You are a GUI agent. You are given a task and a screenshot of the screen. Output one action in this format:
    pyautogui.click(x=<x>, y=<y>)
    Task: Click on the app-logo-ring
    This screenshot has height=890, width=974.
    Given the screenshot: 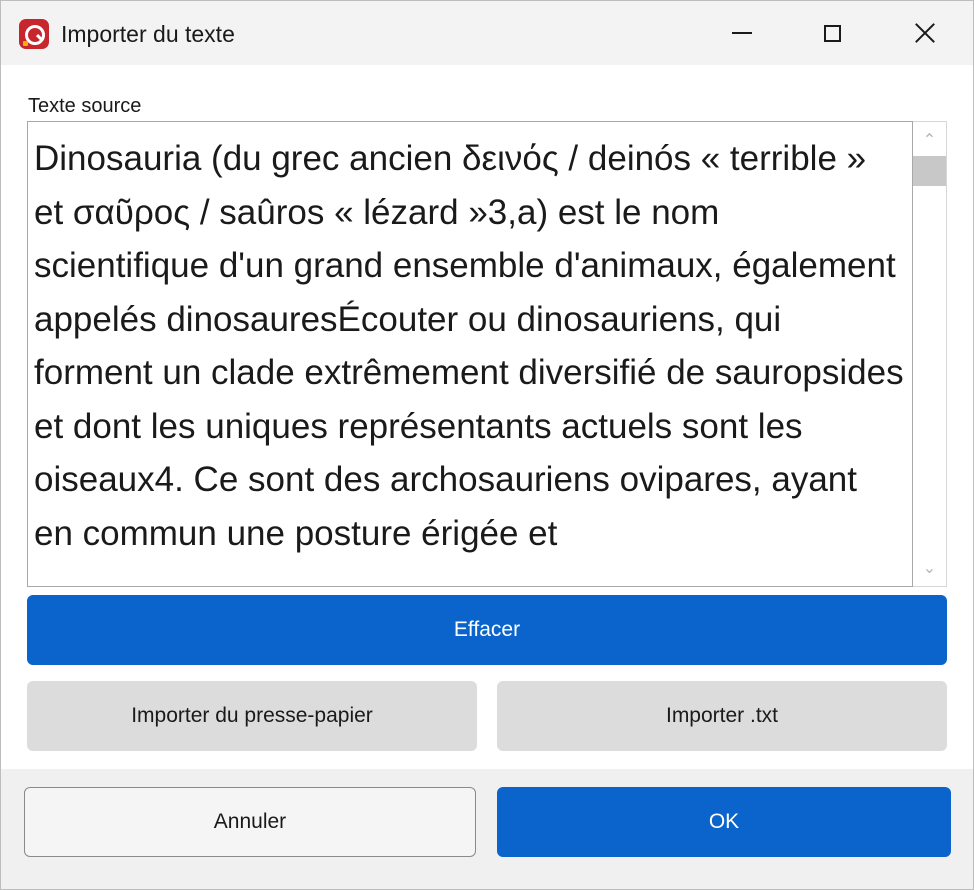 What is the action you would take?
    pyautogui.click(x=35, y=35)
    